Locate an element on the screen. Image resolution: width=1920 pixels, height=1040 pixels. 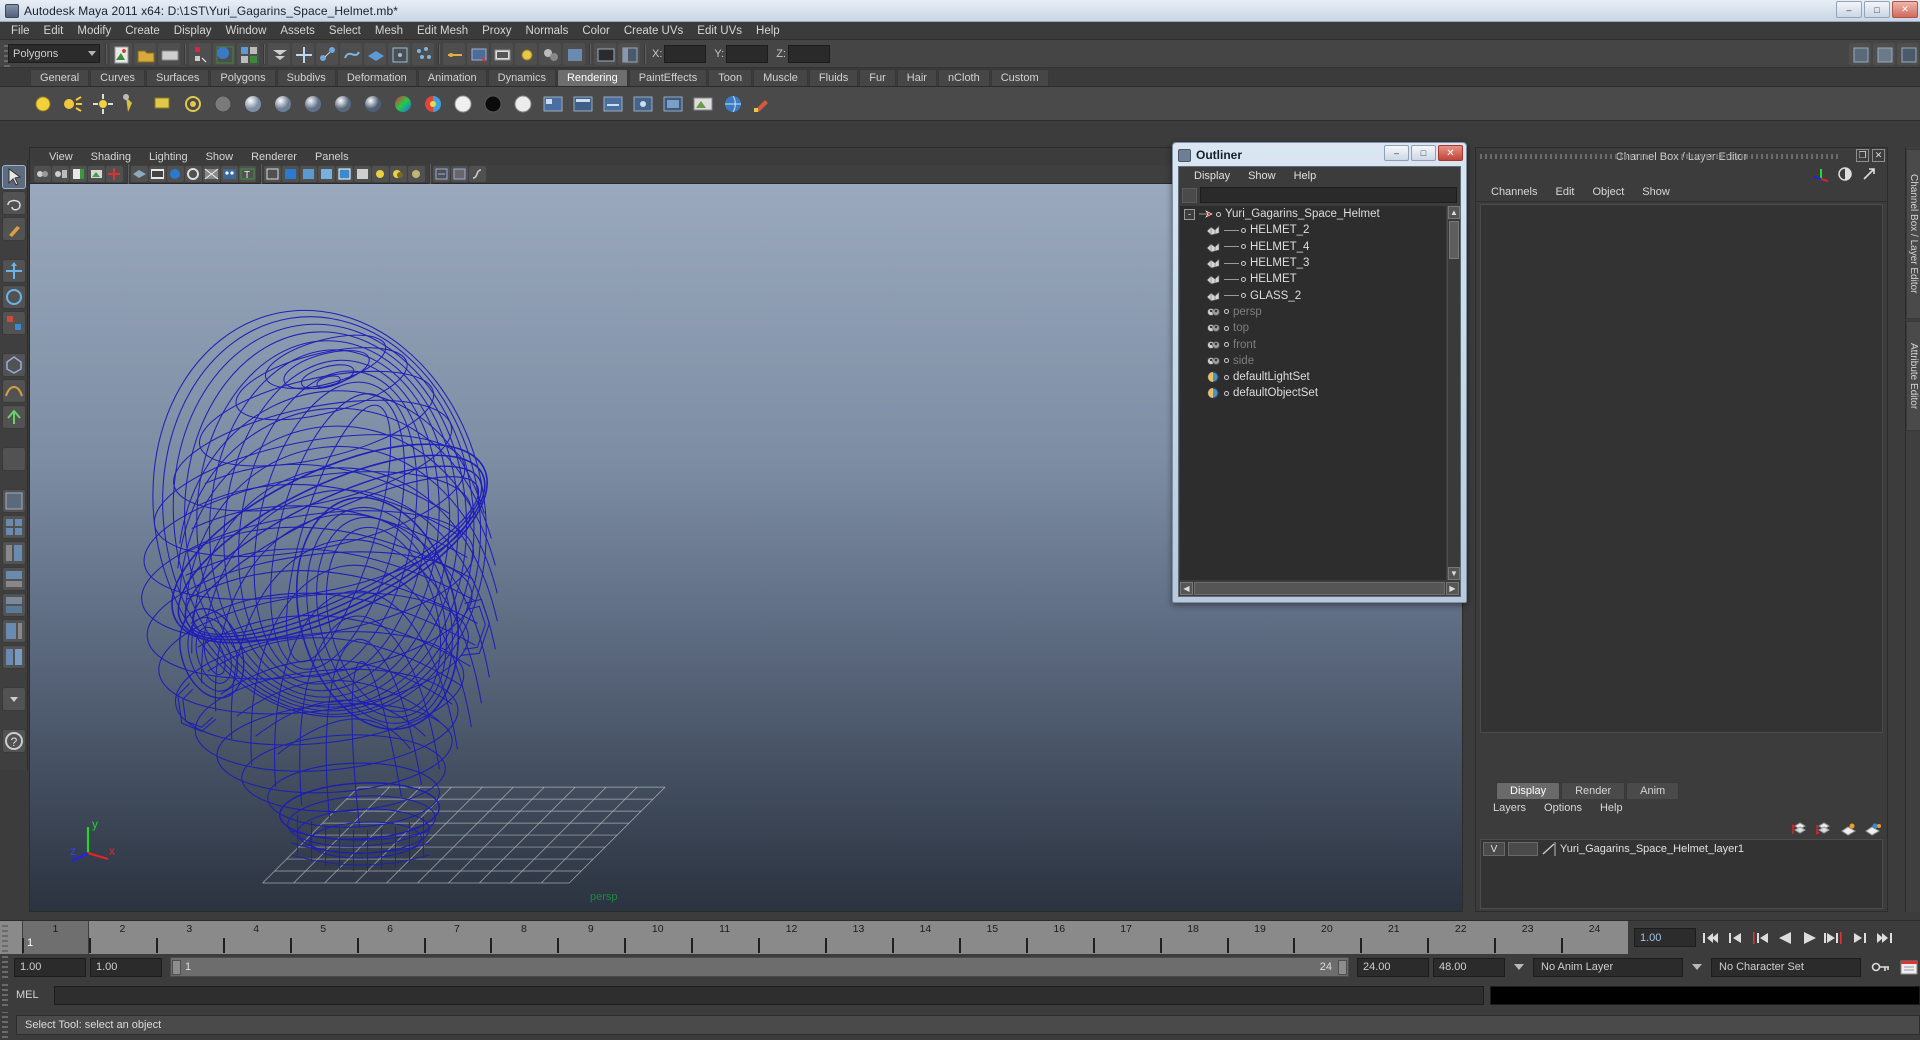
go-to-end-icon is located at coordinates (1885, 938).